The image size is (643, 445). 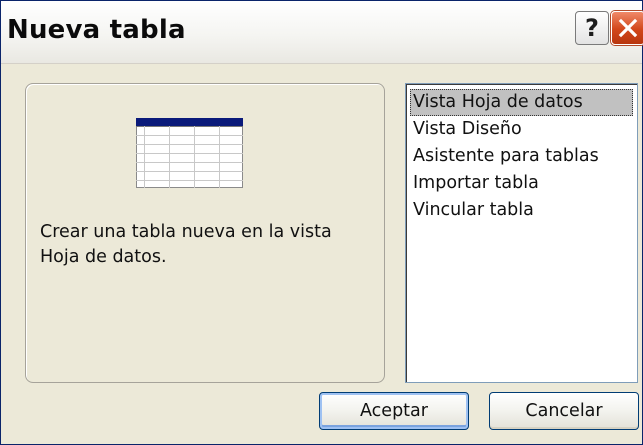 I want to click on help-icon: ?, so click(x=592, y=28).